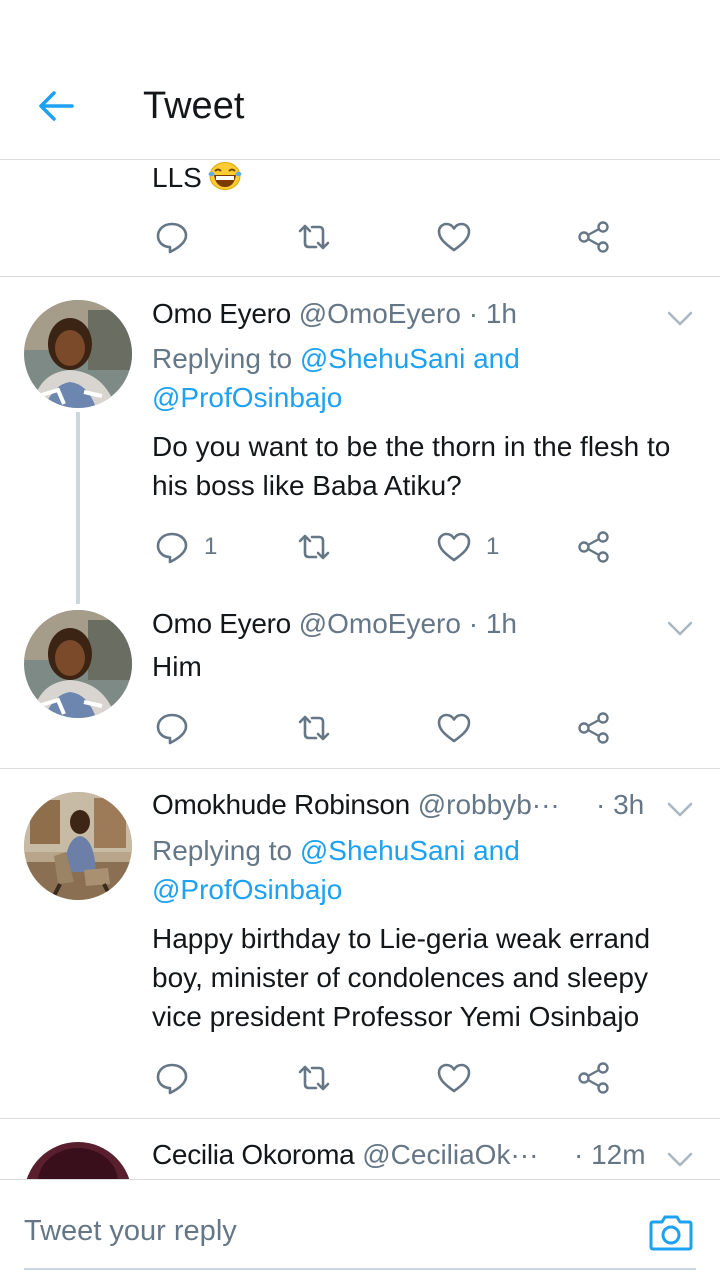 The height and width of the screenshot is (1280, 720). I want to click on camera-icon, so click(671, 1232).